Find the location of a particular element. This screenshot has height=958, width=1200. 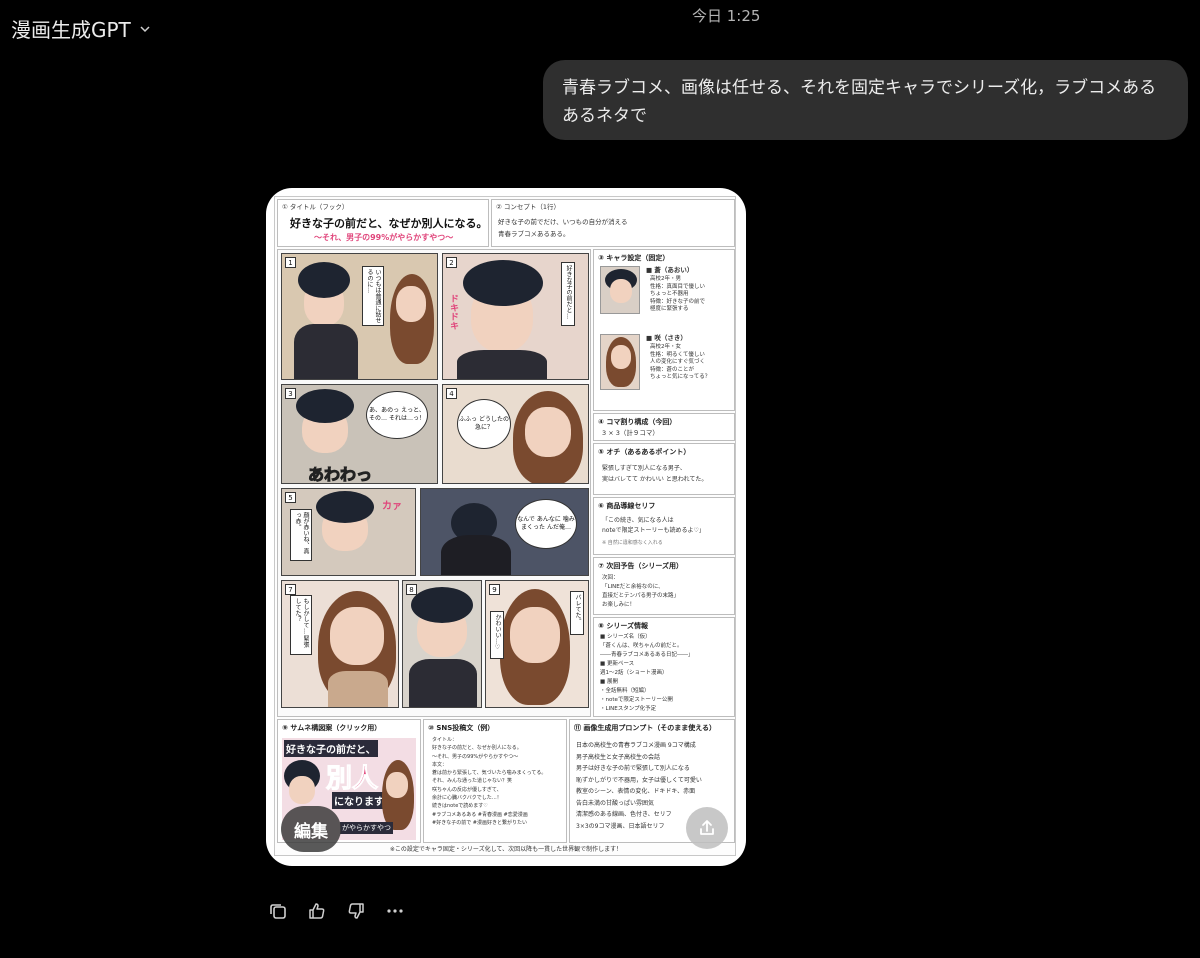

dislike-button is located at coordinates (356, 911).